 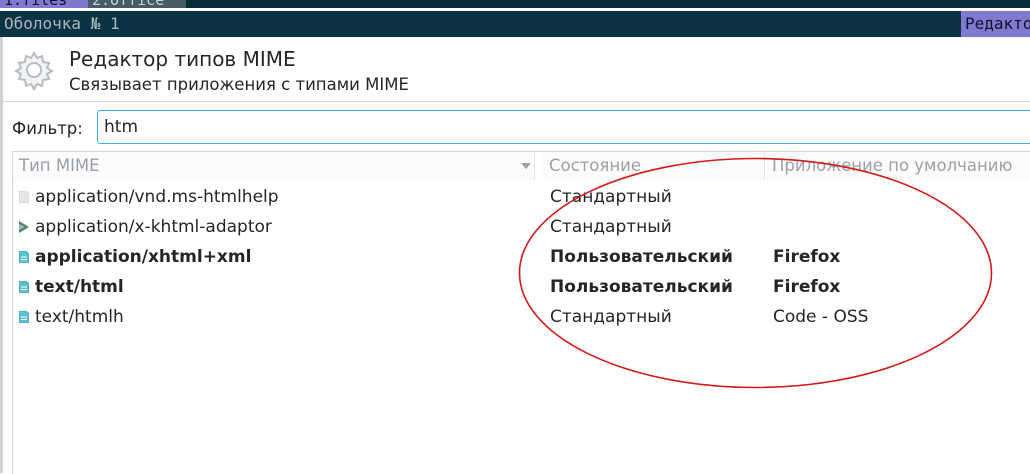 What do you see at coordinates (521, 317) in the screenshot?
I see `table-row: text/htmlh Стандартный Code - OSS` at bounding box center [521, 317].